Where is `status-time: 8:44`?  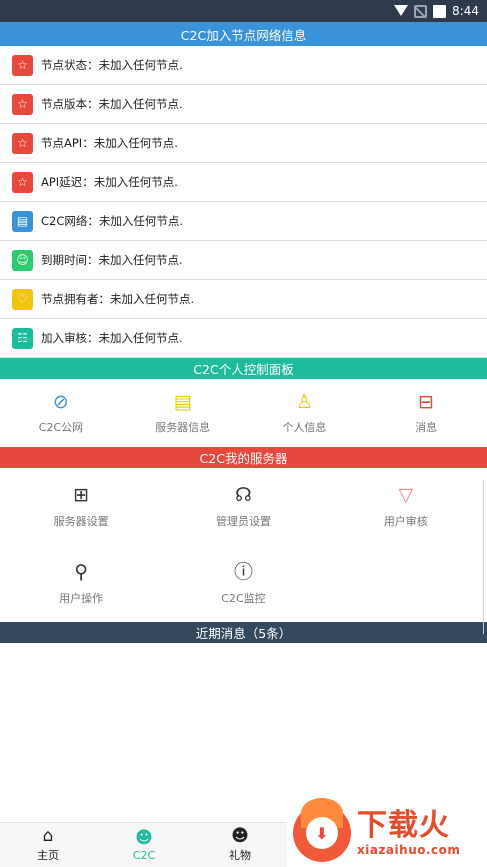 status-time: 8:44 is located at coordinates (465, 11).